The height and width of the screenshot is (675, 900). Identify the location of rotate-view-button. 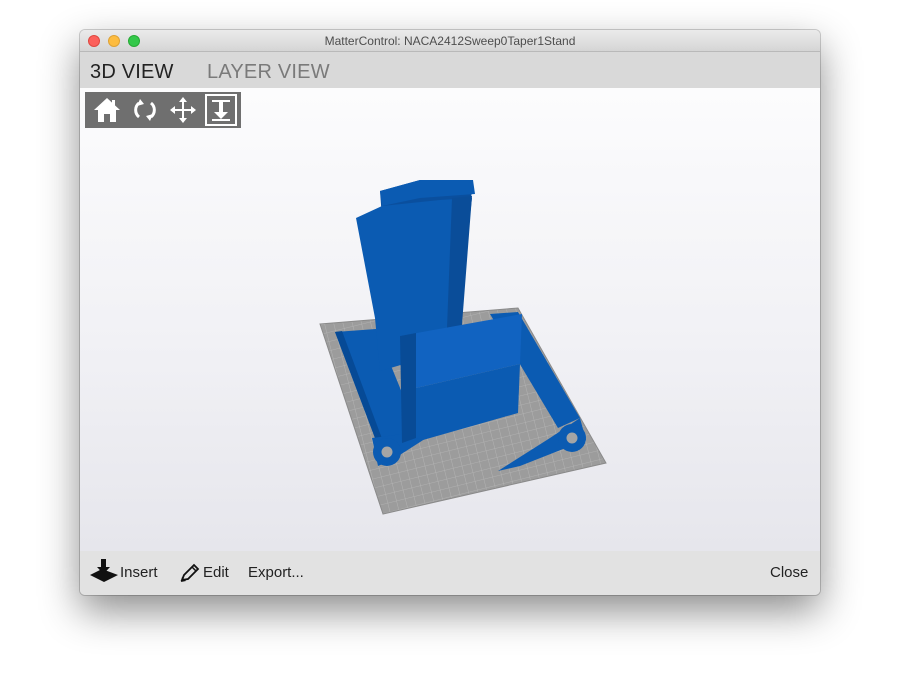
(145, 110).